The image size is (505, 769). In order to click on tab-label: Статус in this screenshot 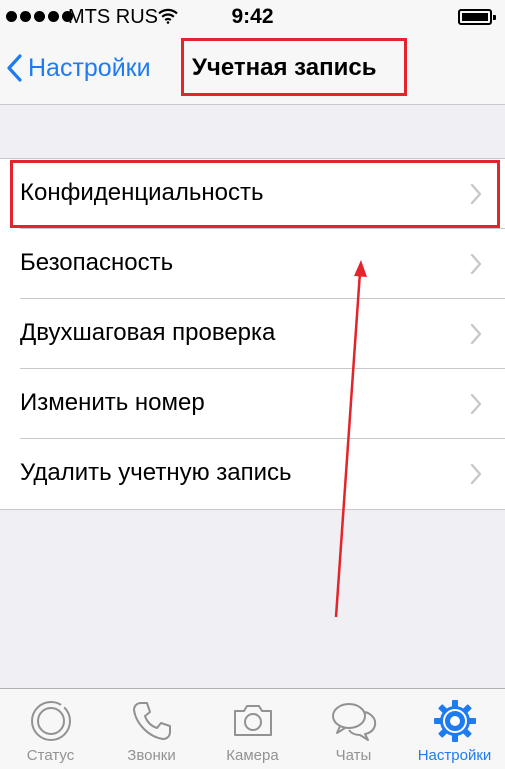, I will do `click(50, 755)`.